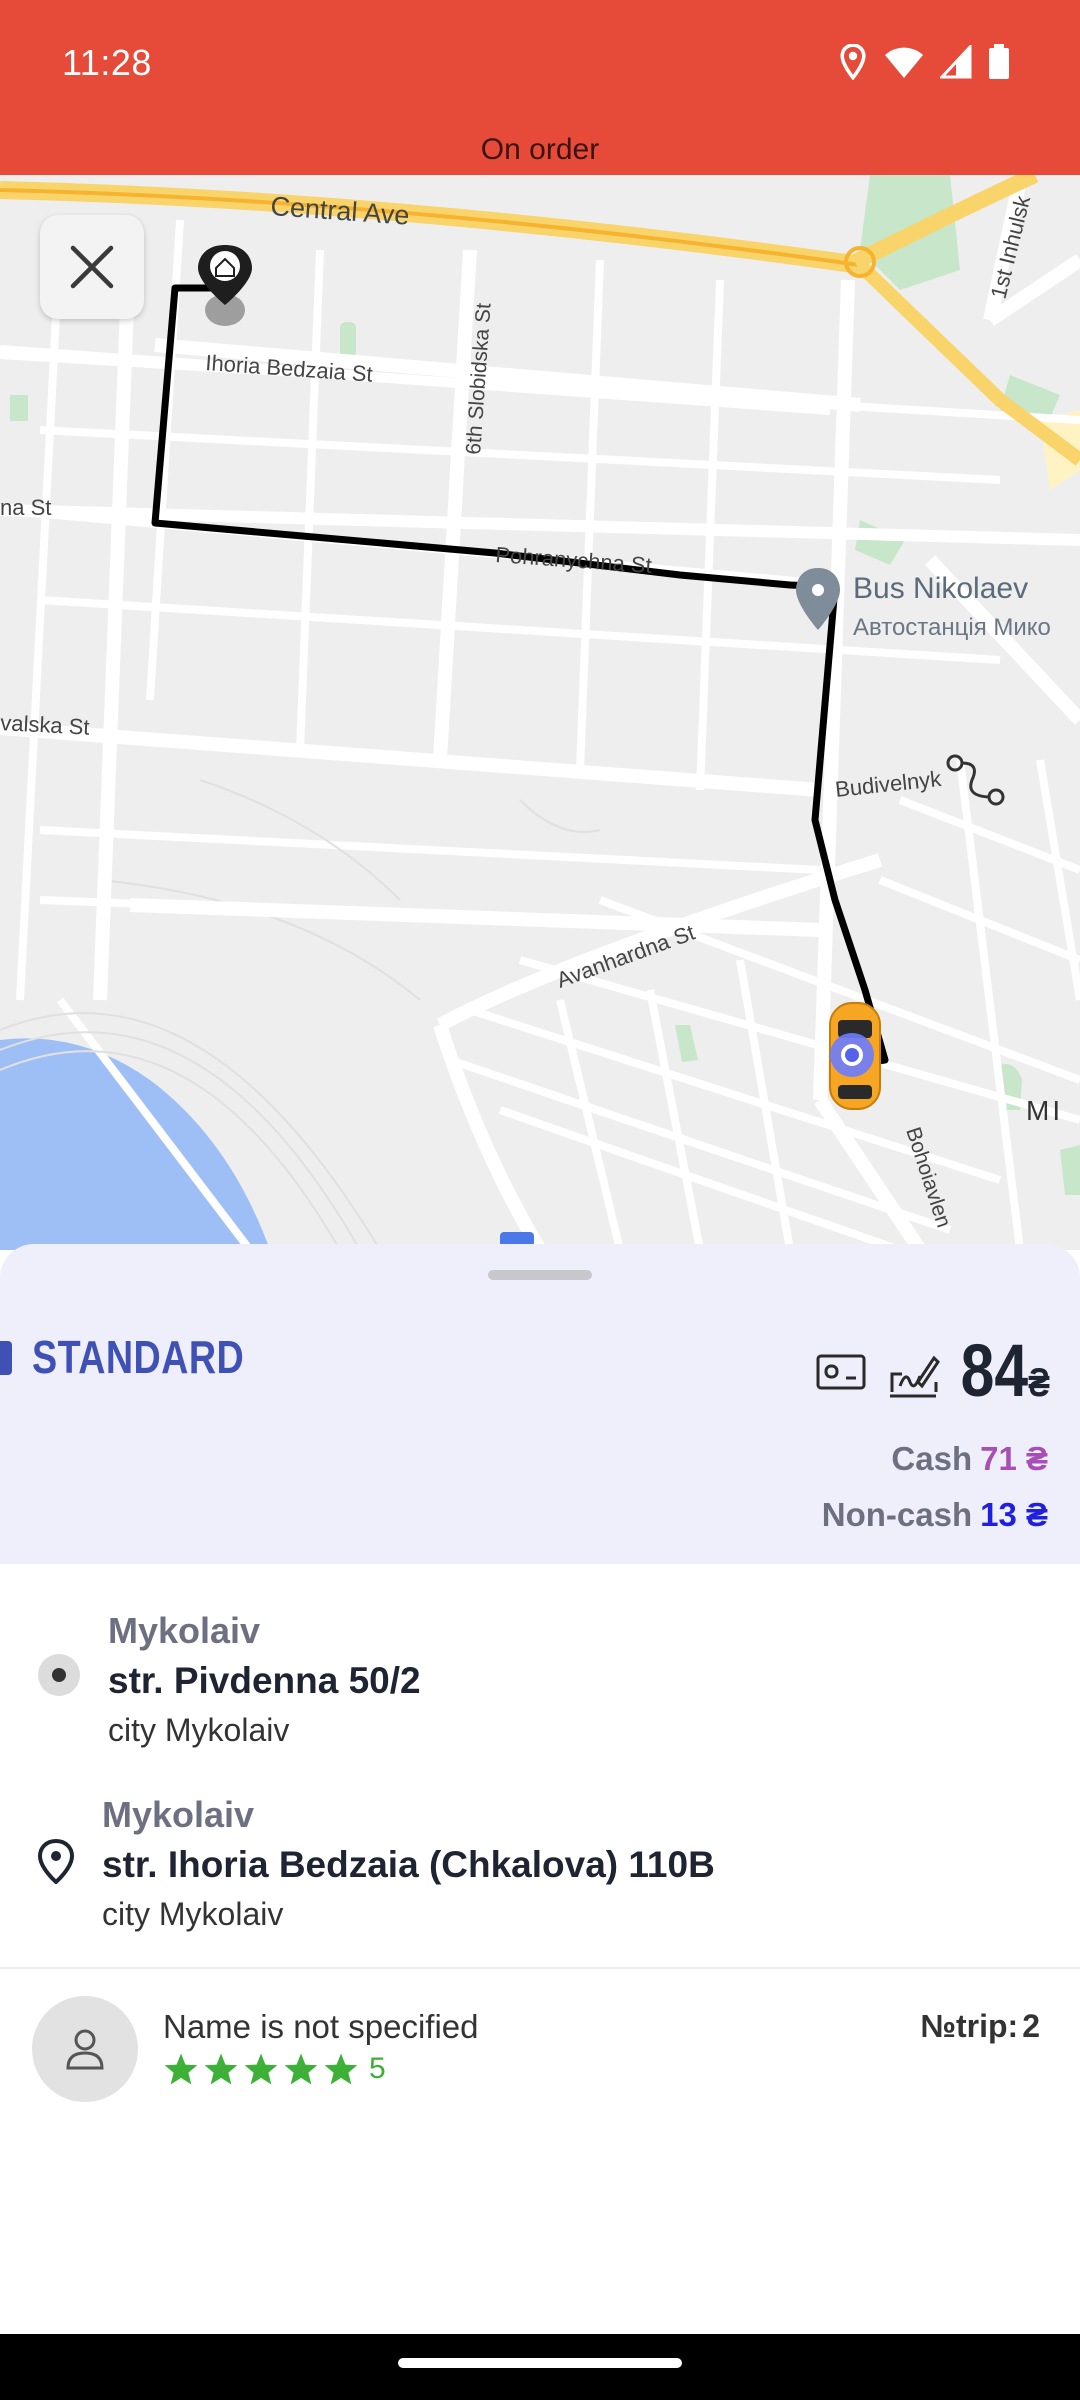 Image resolution: width=1080 pixels, height=2400 pixels. Describe the element at coordinates (138, 1357) in the screenshot. I see `car-class-name: STANDARD` at that location.